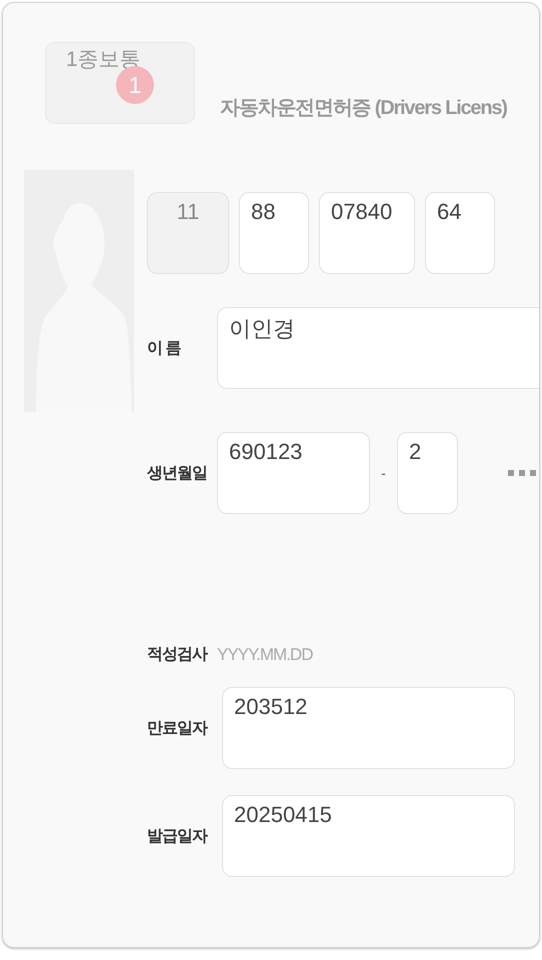 Image resolution: width=542 pixels, height=960 pixels. Describe the element at coordinates (177, 836) in the screenshot. I see `field-label: 발급일자` at that location.